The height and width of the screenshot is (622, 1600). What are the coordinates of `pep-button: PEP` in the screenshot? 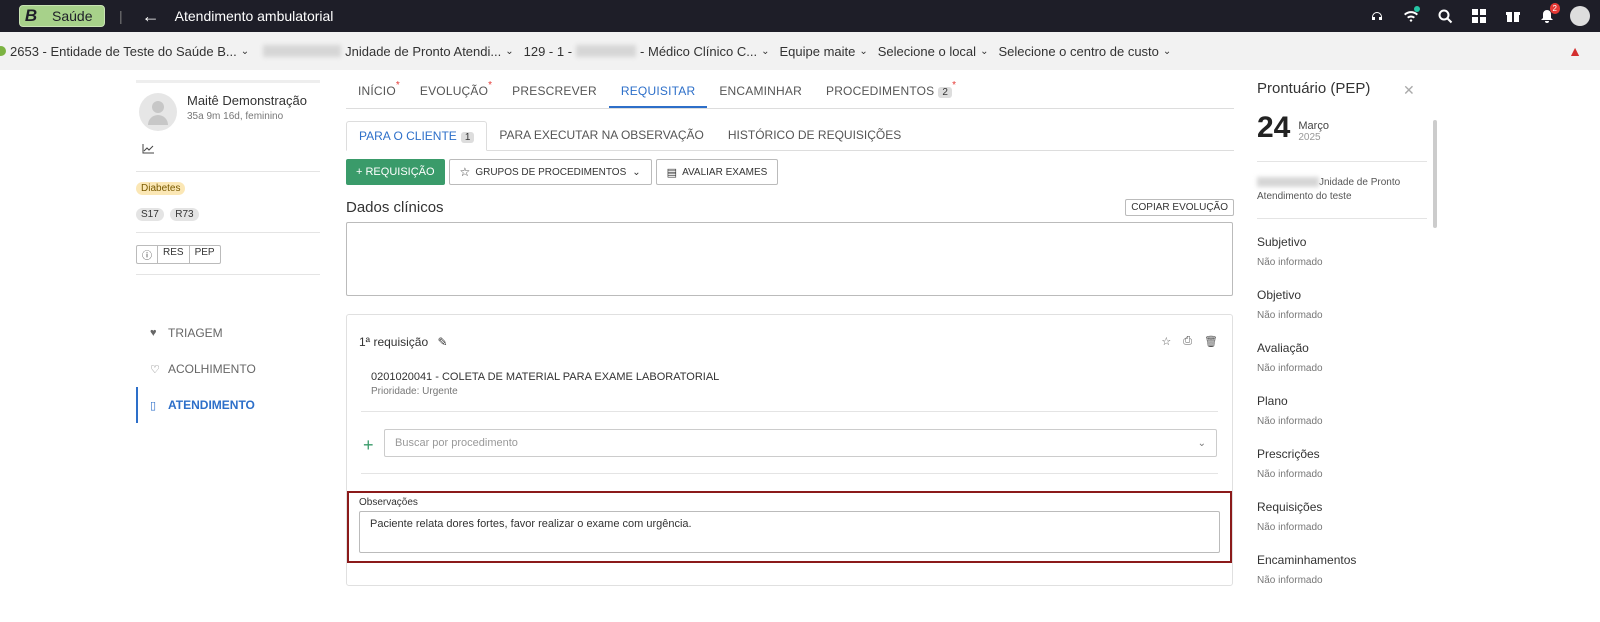 It's located at (205, 254).